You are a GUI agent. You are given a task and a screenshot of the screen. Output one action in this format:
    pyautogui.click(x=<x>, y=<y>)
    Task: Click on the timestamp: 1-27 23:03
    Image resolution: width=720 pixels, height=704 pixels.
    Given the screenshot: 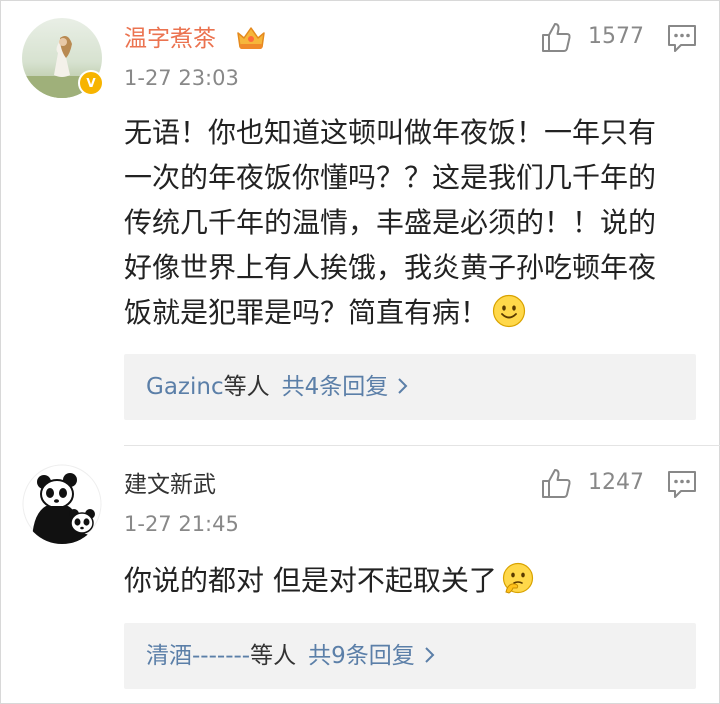 What is the action you would take?
    pyautogui.click(x=181, y=78)
    